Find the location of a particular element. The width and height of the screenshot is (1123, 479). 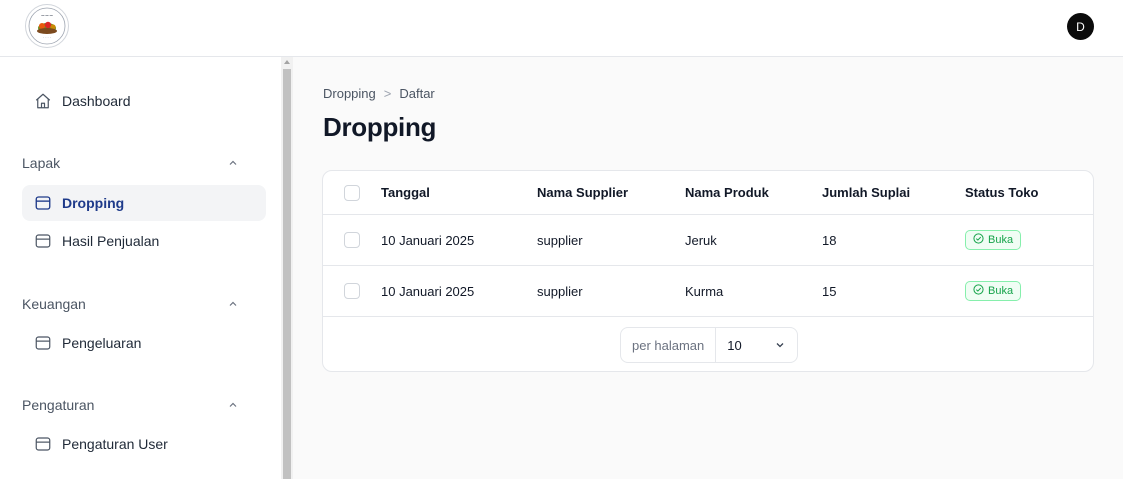

cell-produk: Jeruk is located at coordinates (701, 240).